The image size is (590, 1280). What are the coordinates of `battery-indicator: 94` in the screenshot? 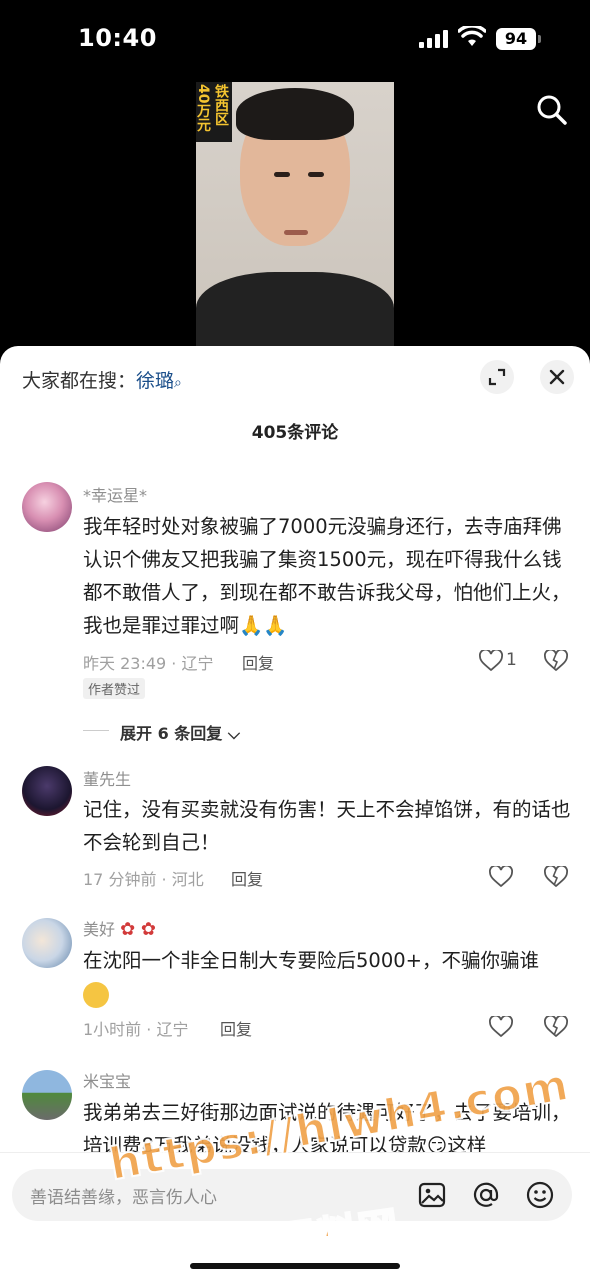 It's located at (518, 39).